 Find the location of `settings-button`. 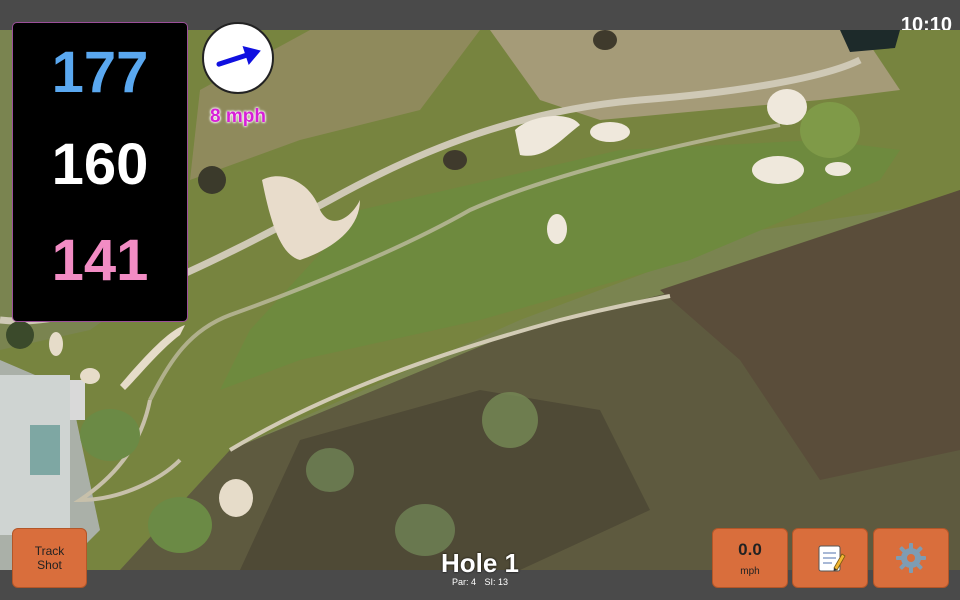

settings-button is located at coordinates (911, 558).